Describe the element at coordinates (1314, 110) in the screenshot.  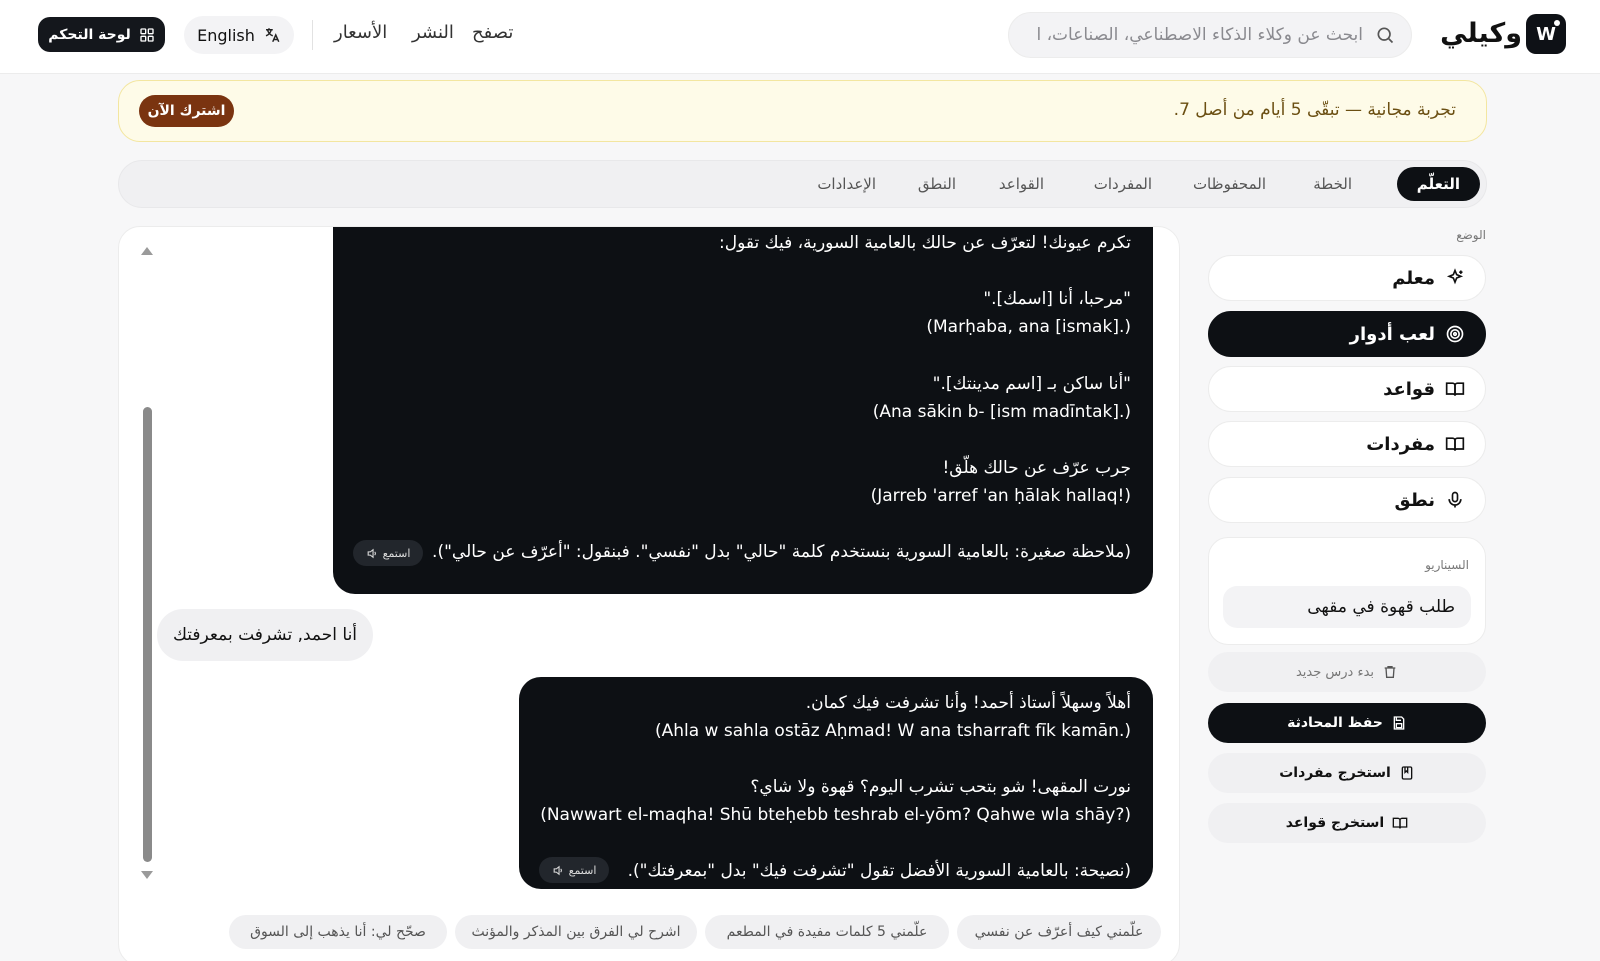
I see `trial-text: تجربة مجانية — تبقّى 5 أيام من أصل 7.` at that location.